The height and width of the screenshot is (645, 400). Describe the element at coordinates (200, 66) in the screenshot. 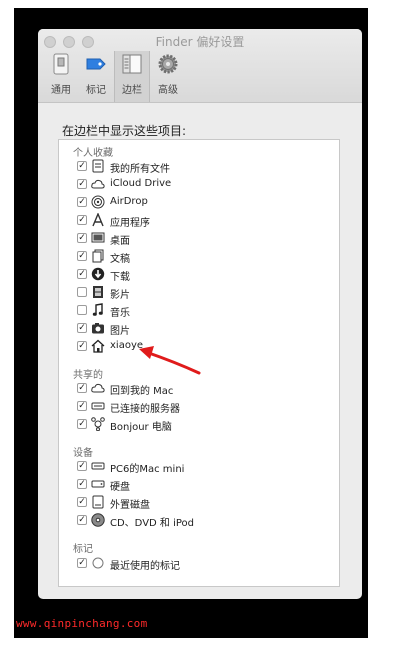

I see `title-bar: Finder 偏好设置 通用 标记 边栏 高级` at that location.